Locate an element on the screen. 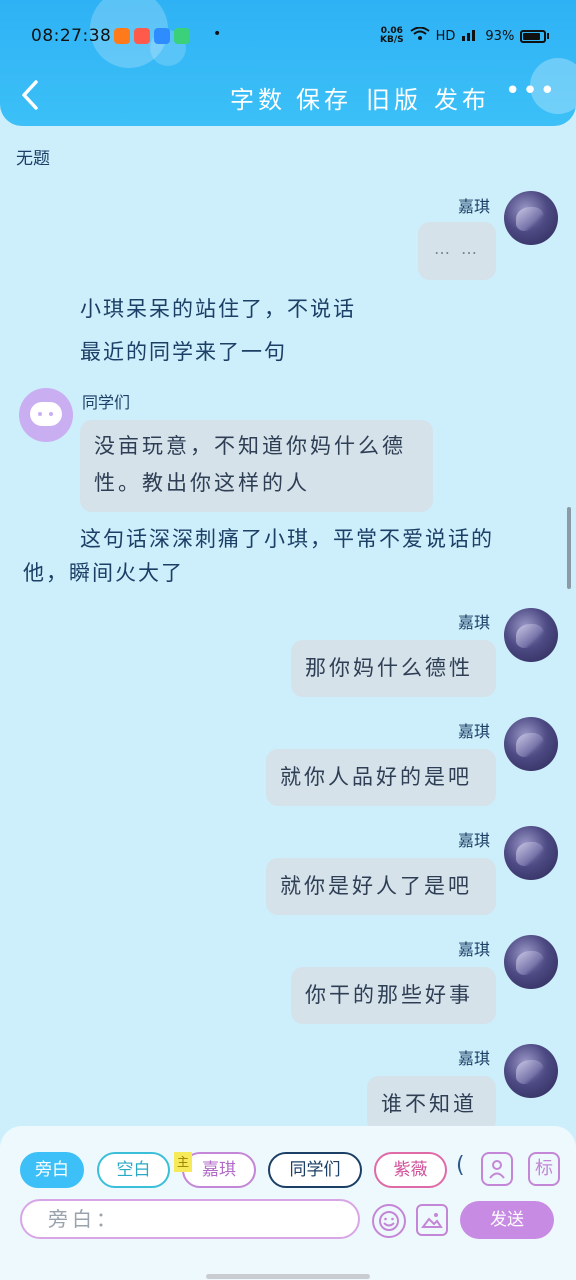 This screenshot has width=576, height=1280. message-bubble: 就你是好人了是吧 is located at coordinates (381, 886).